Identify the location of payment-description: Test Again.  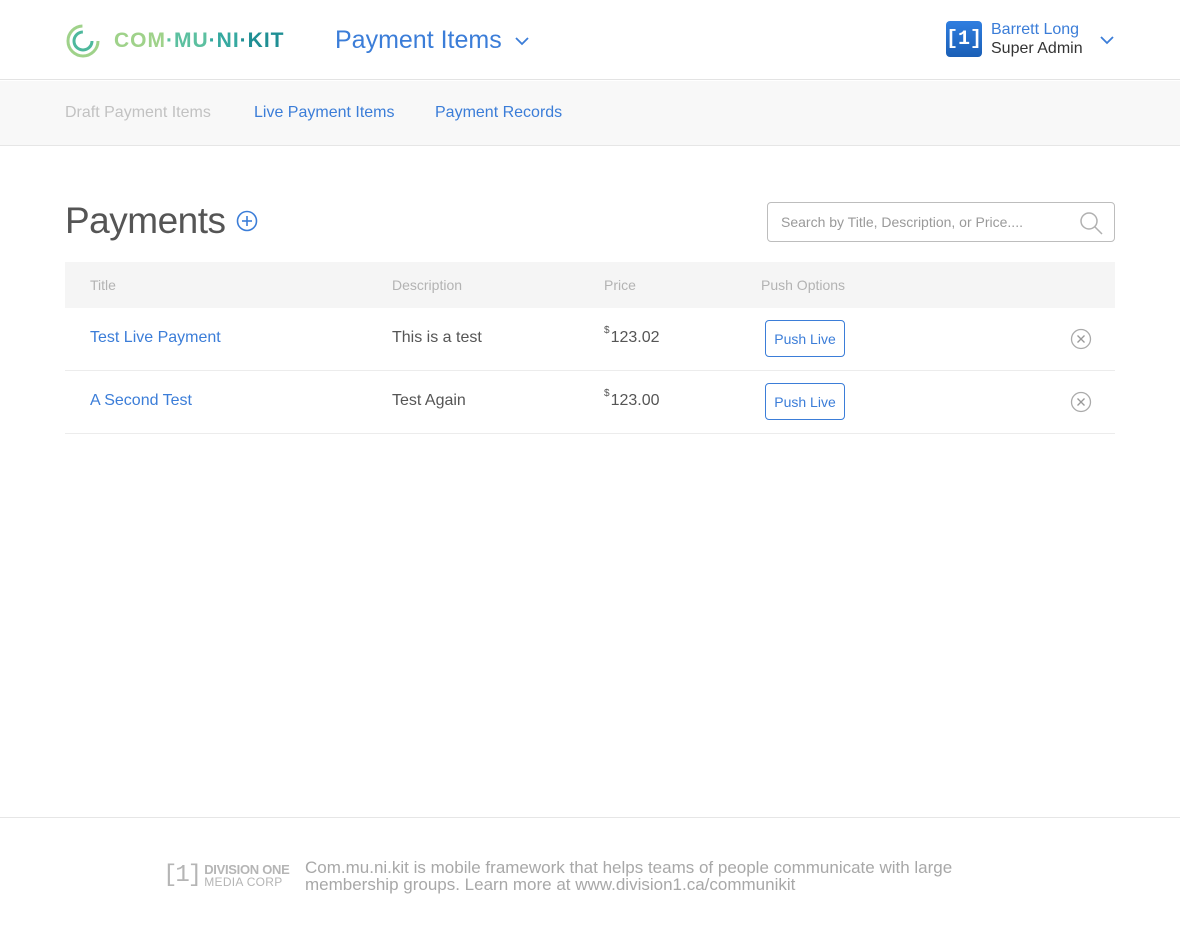
(429, 400).